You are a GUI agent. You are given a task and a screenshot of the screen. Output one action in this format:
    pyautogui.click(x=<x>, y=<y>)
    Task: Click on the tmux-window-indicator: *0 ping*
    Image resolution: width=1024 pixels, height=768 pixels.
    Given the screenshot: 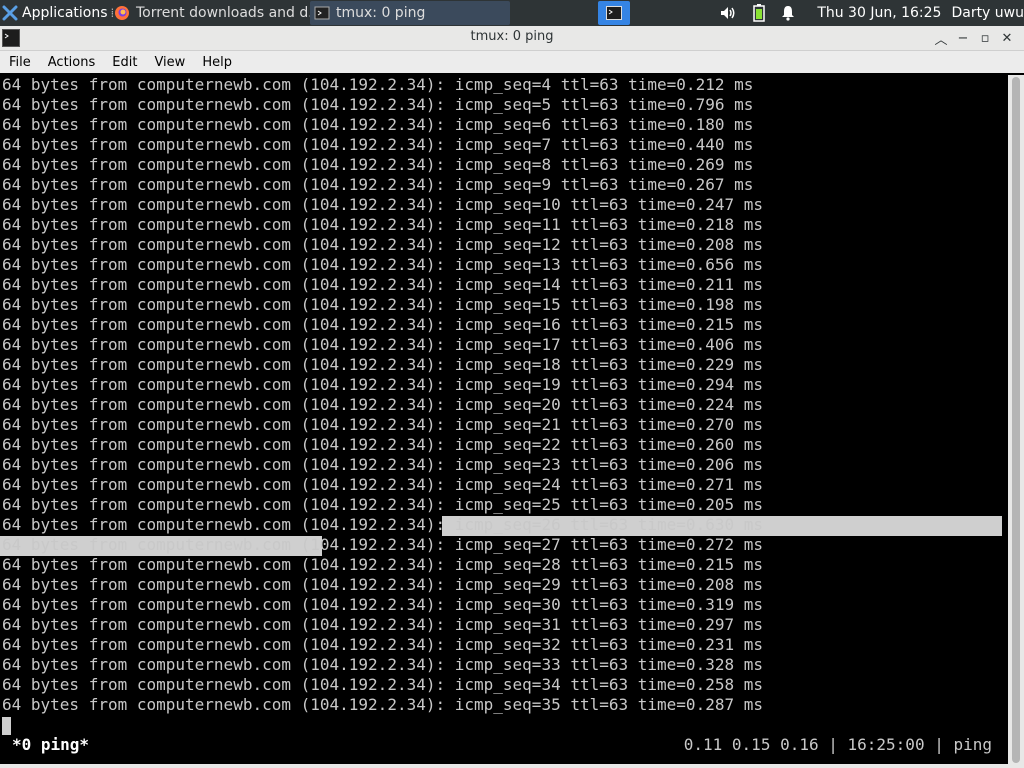 What is the action you would take?
    pyautogui.click(x=50, y=745)
    